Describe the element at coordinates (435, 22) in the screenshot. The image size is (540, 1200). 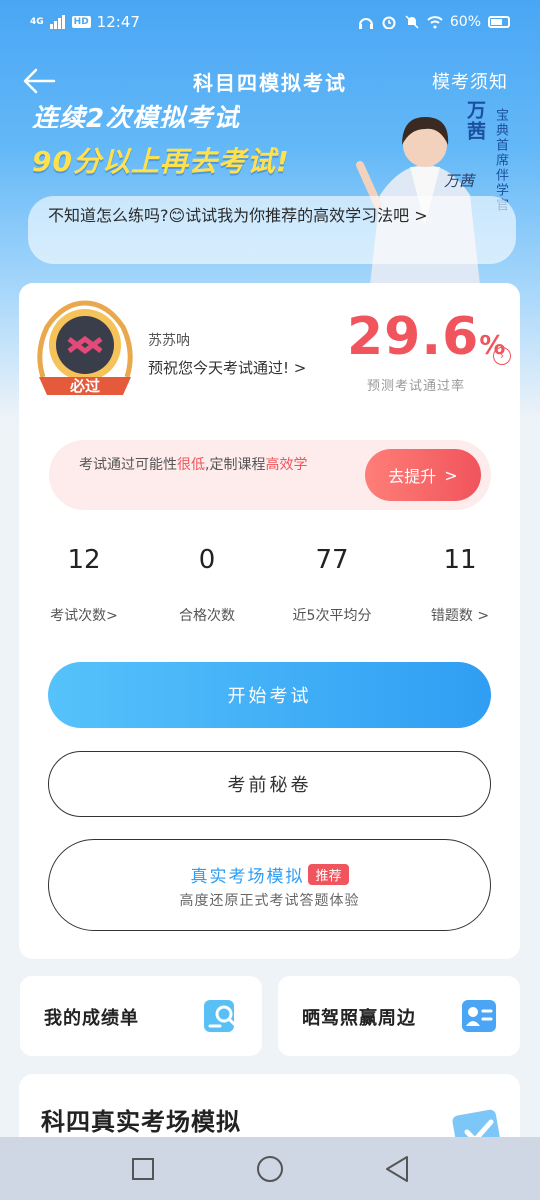
I see `wifi-icon` at that location.